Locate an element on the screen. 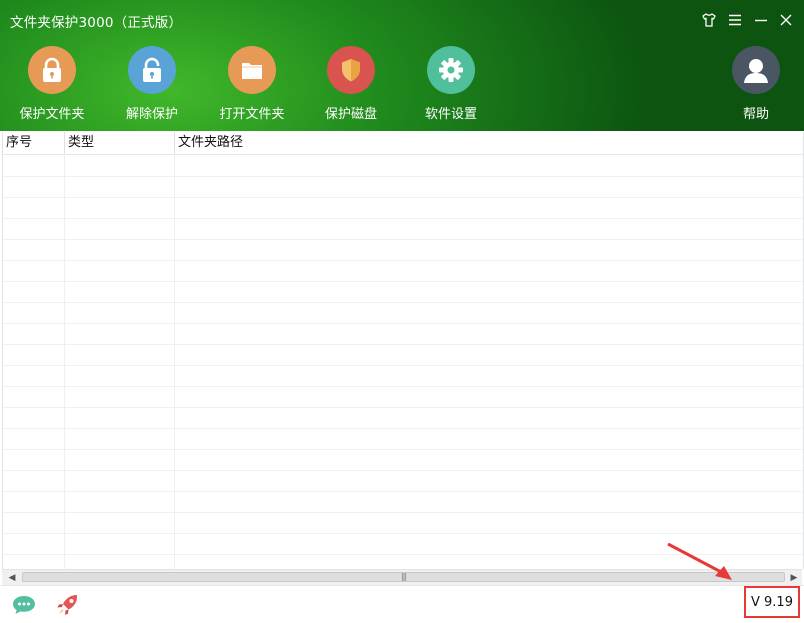 The height and width of the screenshot is (623, 804). help-label: 帮助 is located at coordinates (755, 114).